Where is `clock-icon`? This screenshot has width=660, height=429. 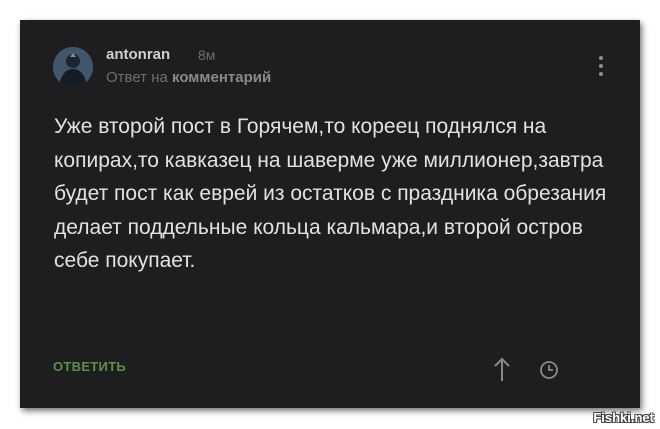 clock-icon is located at coordinates (549, 370).